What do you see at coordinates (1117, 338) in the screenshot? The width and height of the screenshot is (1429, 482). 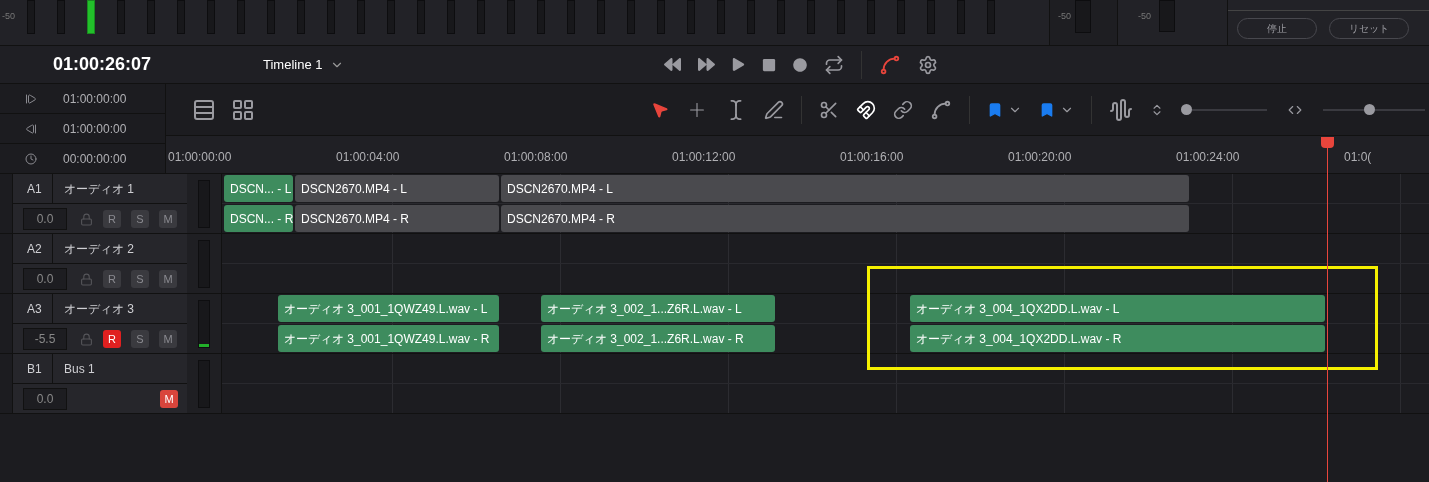 I see `audio-clip: オーディオ 3_004_1QX2DD.L.wav - R` at bounding box center [1117, 338].